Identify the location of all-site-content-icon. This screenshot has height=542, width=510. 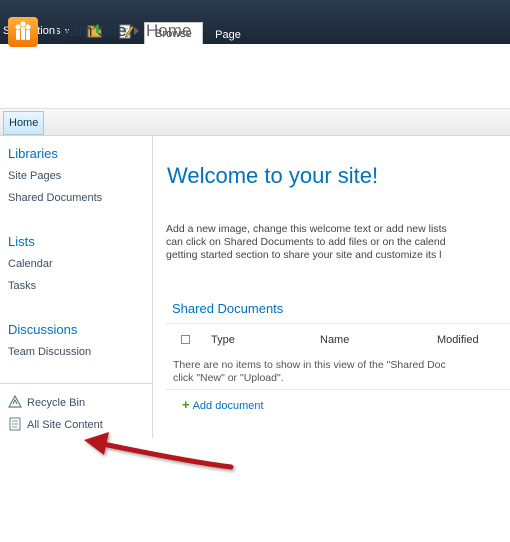
(15, 424).